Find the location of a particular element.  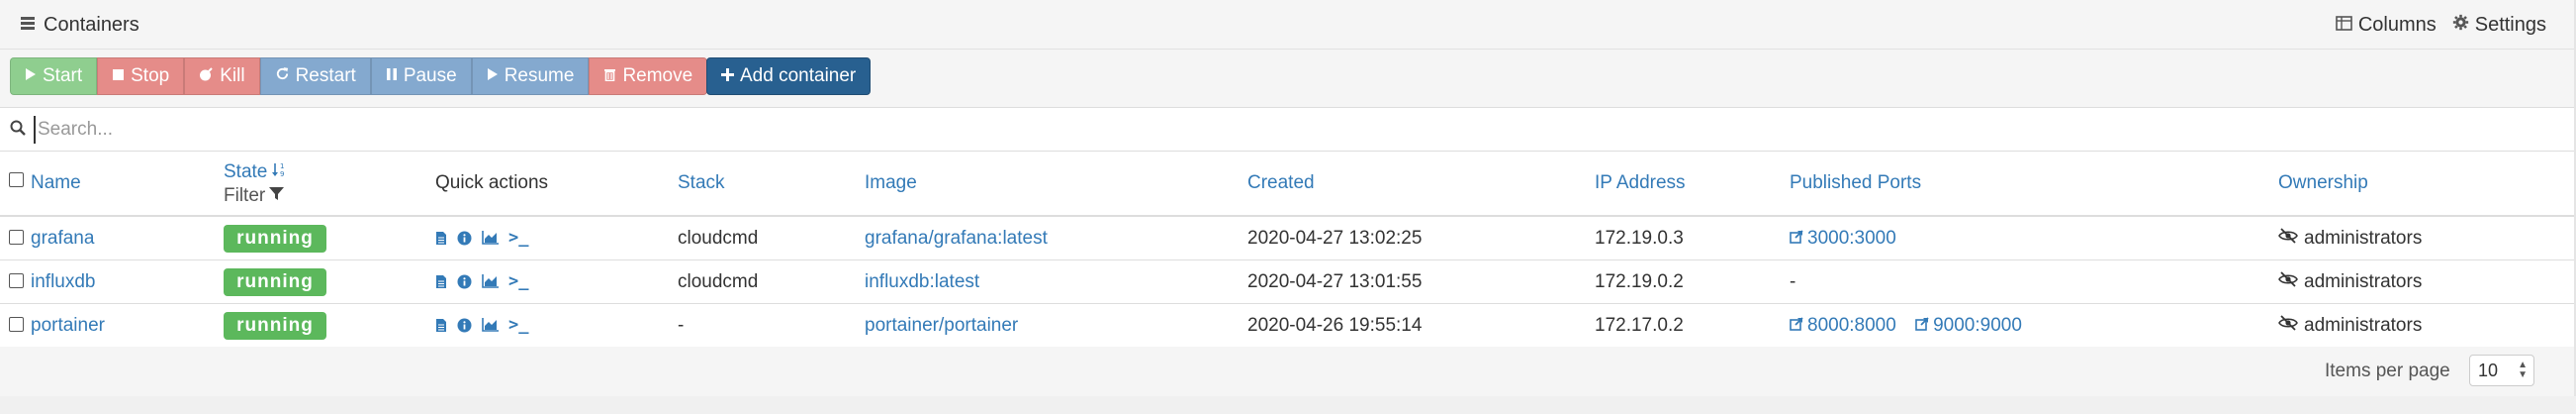

column-header-state: State 19 is located at coordinates (256, 172).